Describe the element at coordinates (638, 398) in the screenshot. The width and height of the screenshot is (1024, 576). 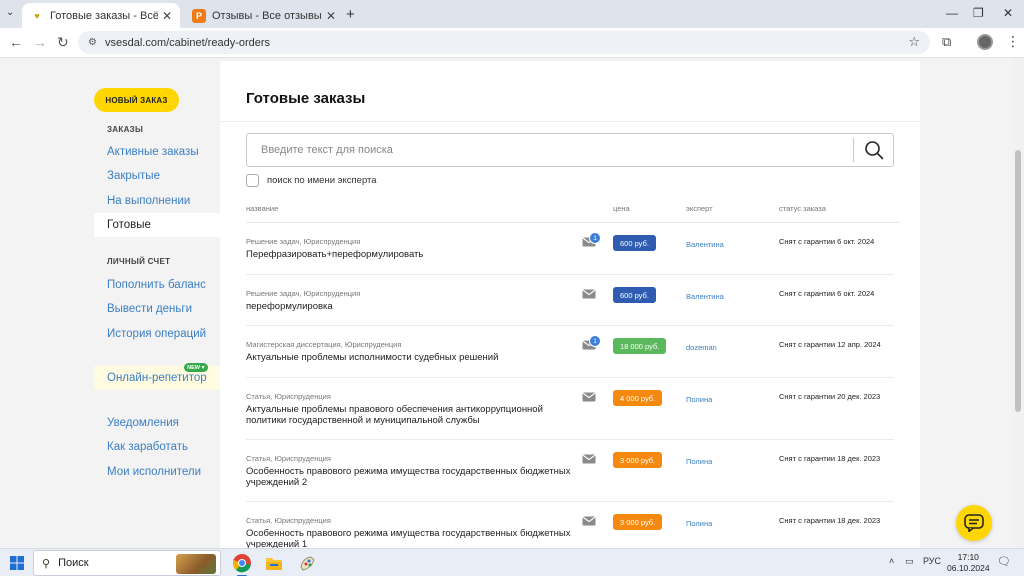
I see `price-badge: 4 000 руб.` at that location.